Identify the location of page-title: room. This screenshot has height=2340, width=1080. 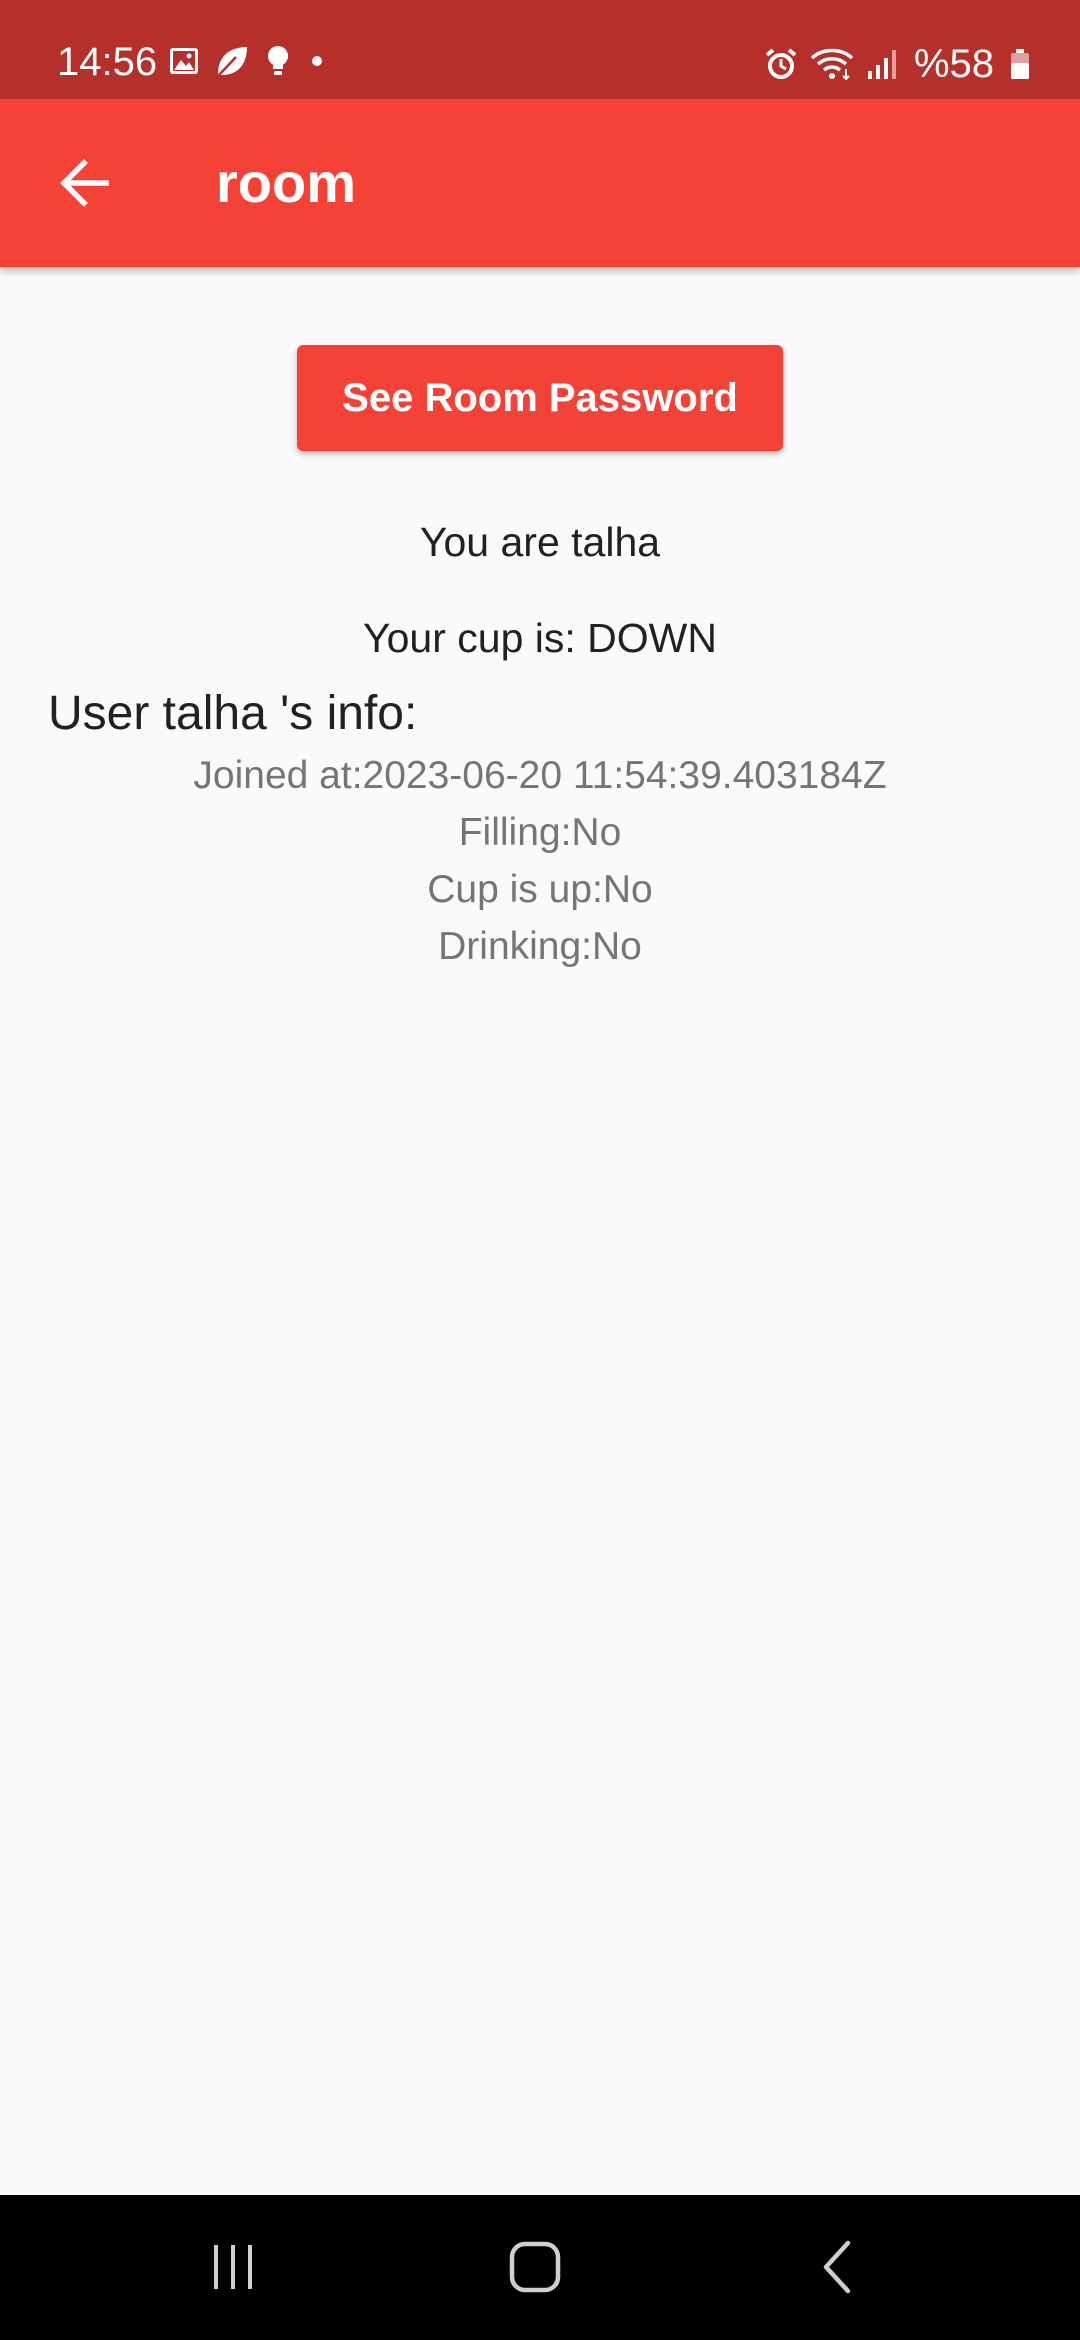
(286, 182).